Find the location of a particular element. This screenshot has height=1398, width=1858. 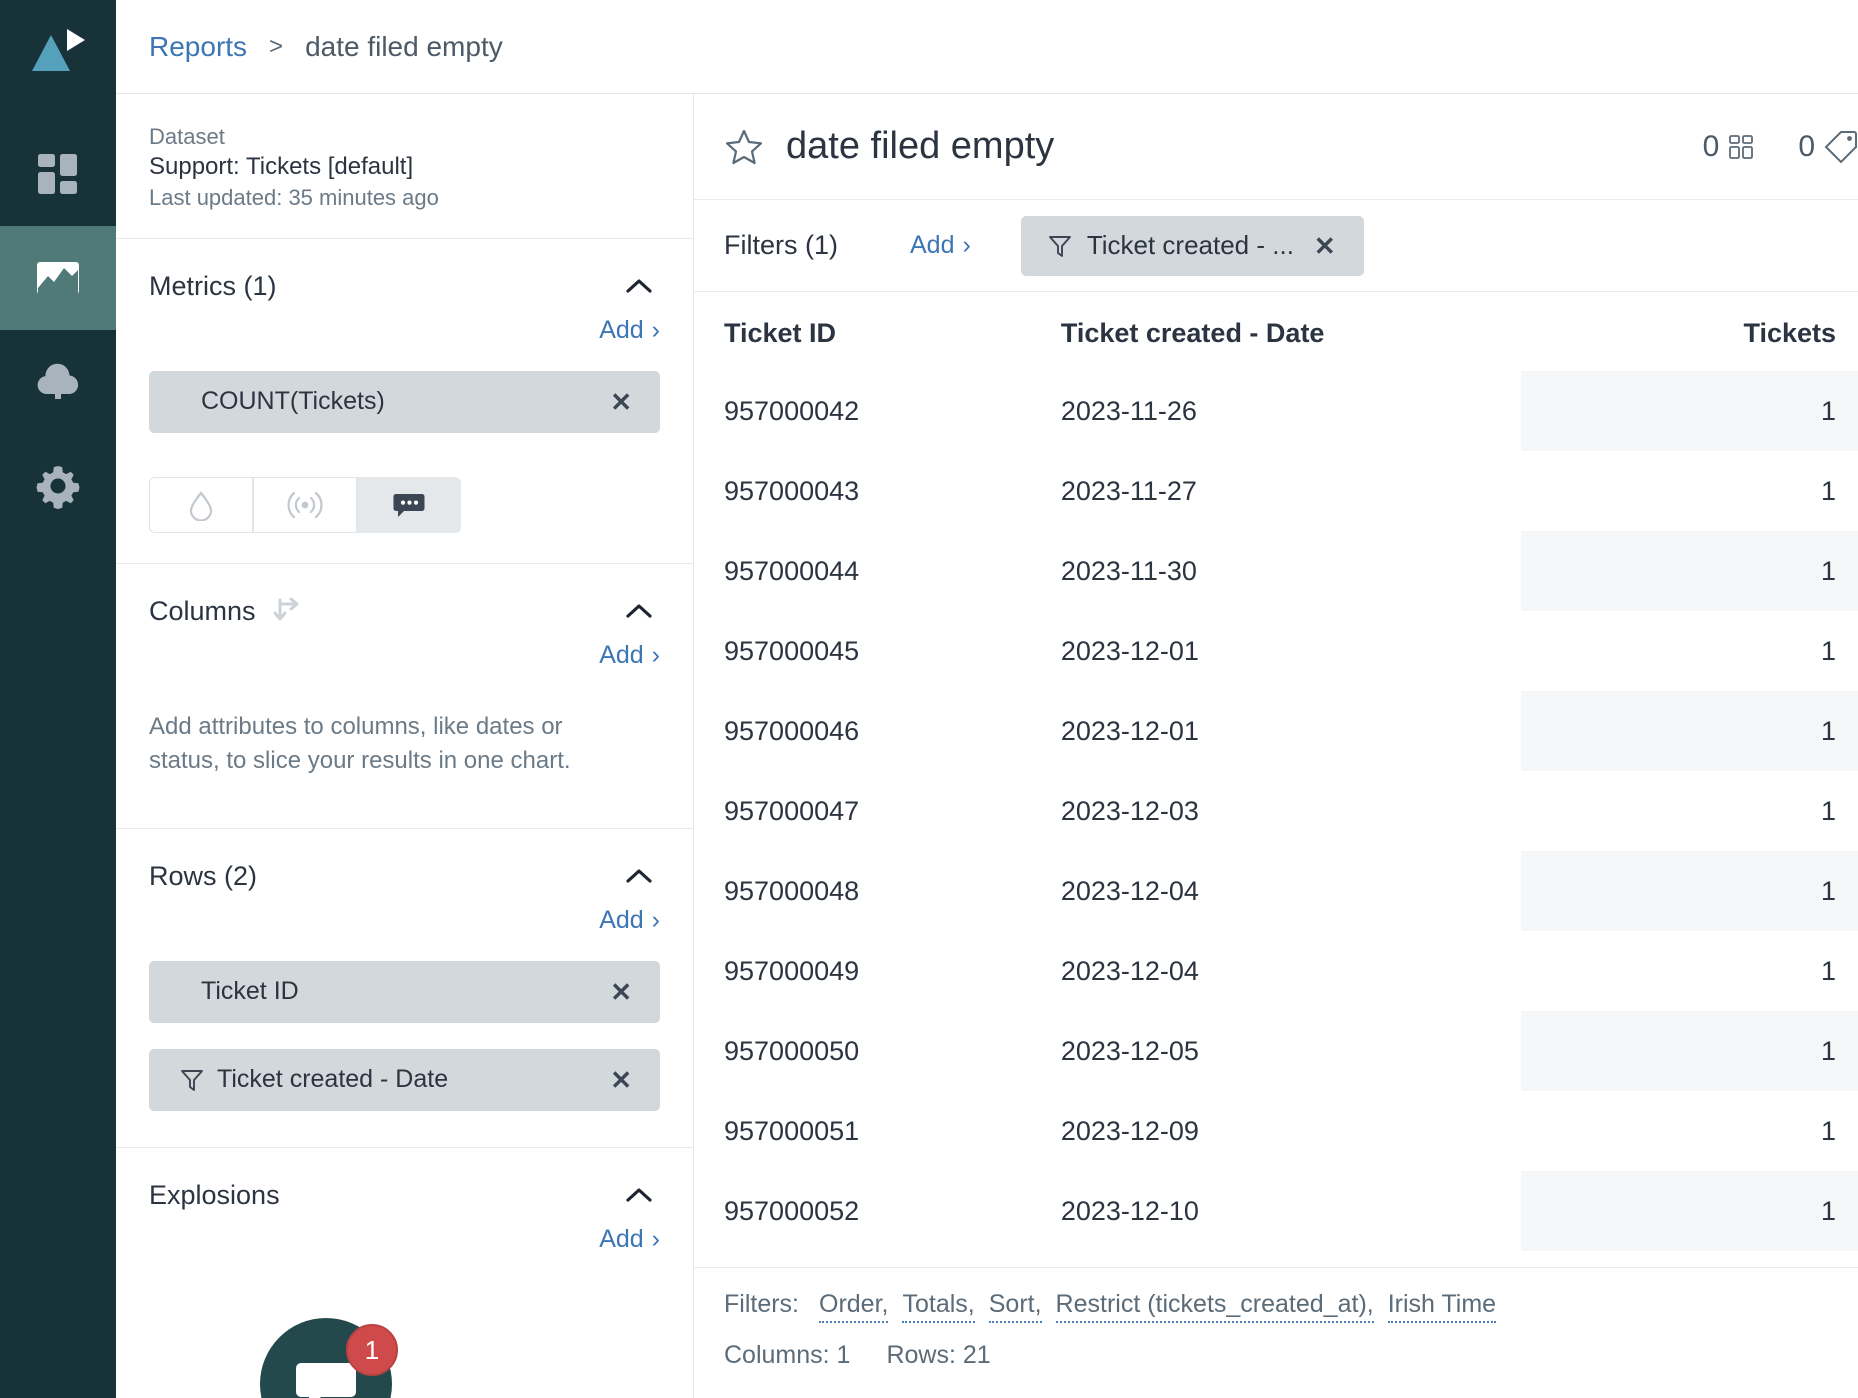

rows-add-link: Add › is located at coordinates (629, 920).